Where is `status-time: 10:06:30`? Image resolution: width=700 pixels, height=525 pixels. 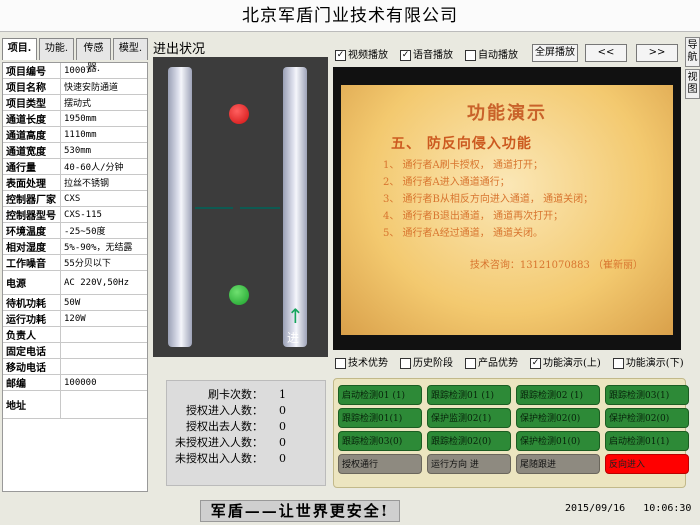 status-time: 10:06:30 is located at coordinates (667, 508).